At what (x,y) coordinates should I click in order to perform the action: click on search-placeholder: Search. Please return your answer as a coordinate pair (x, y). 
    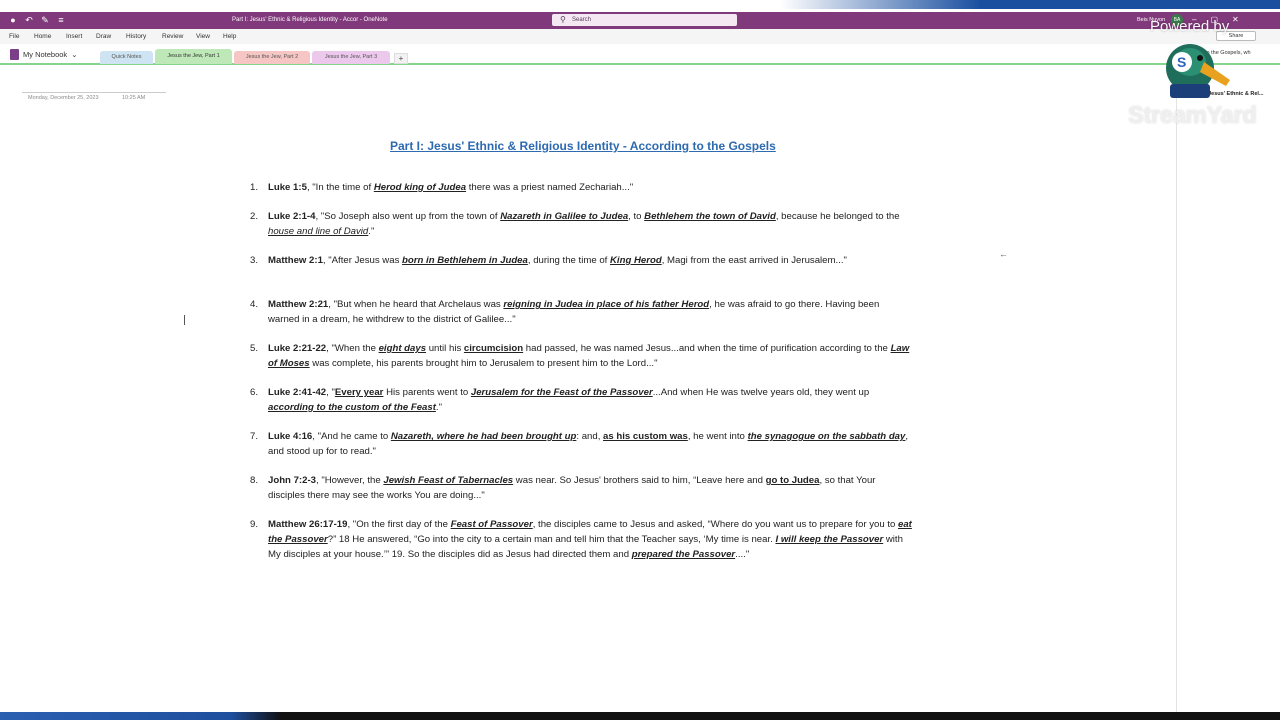
    Looking at the image, I should click on (582, 20).